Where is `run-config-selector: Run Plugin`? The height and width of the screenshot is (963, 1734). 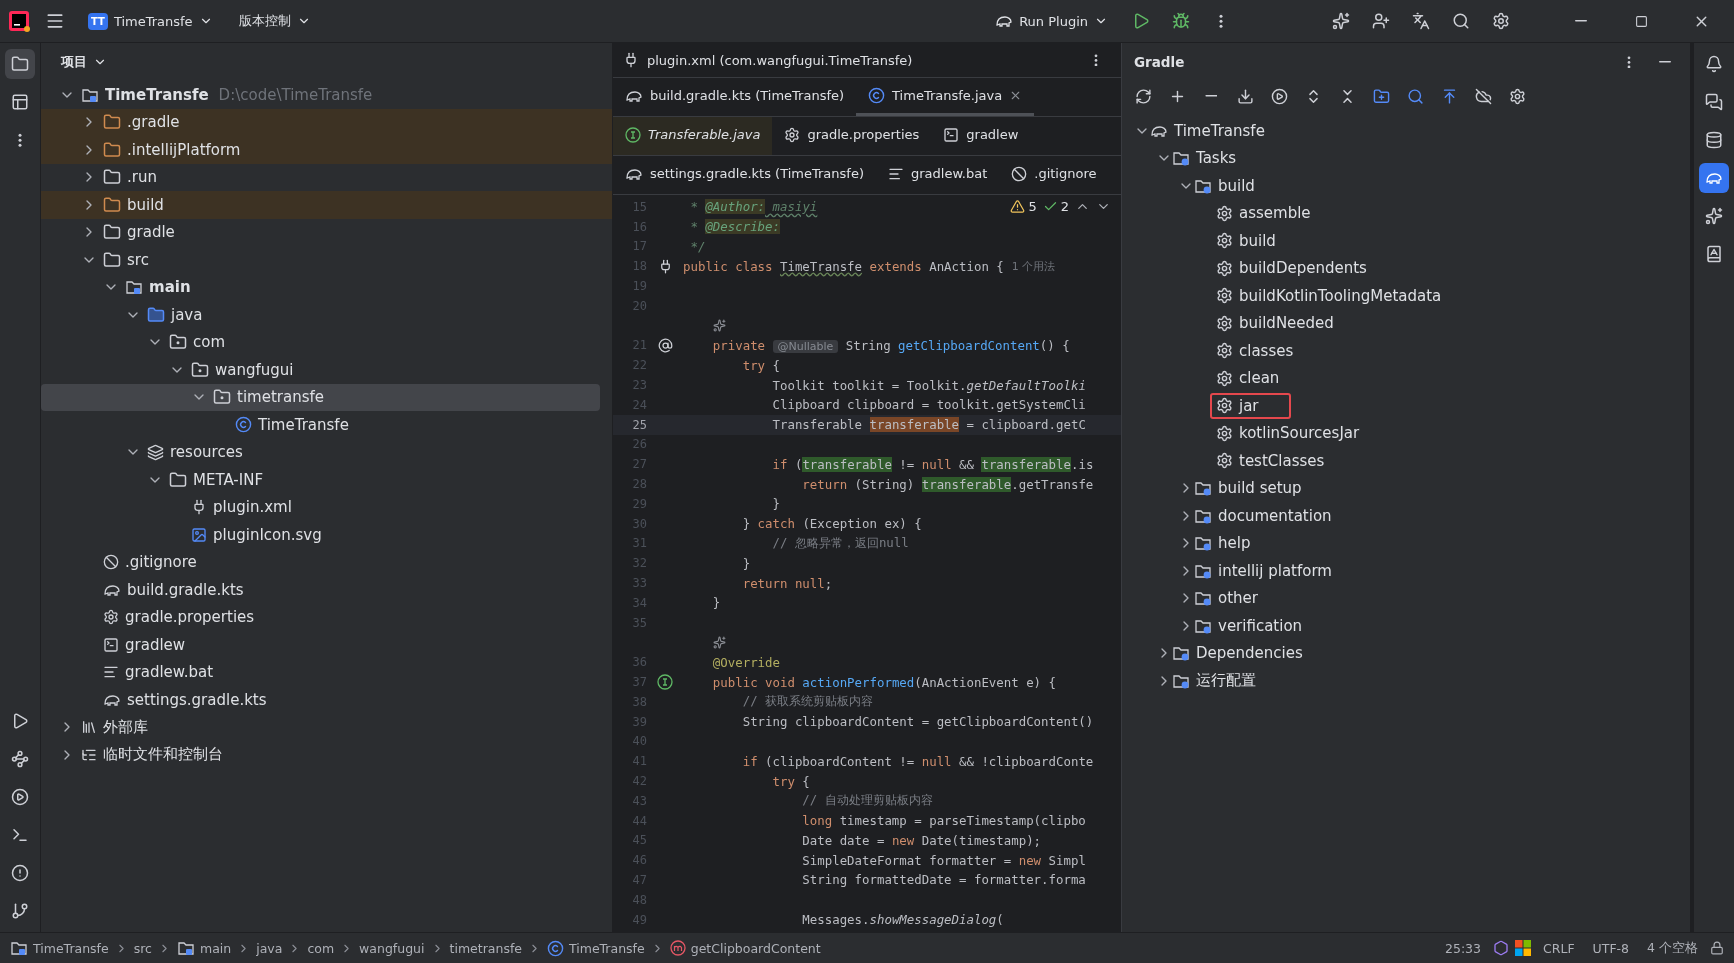 run-config-selector: Run Plugin is located at coordinates (1051, 21).